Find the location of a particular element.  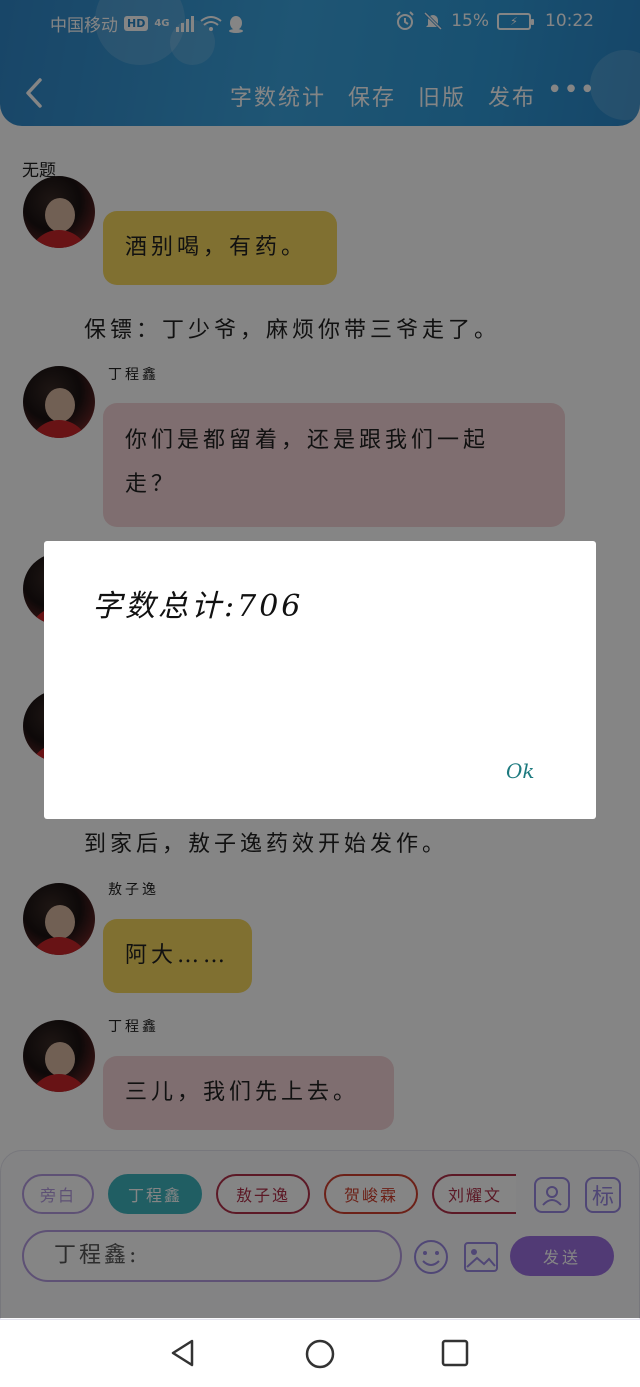

nav-home-icon is located at coordinates (320, 1354).